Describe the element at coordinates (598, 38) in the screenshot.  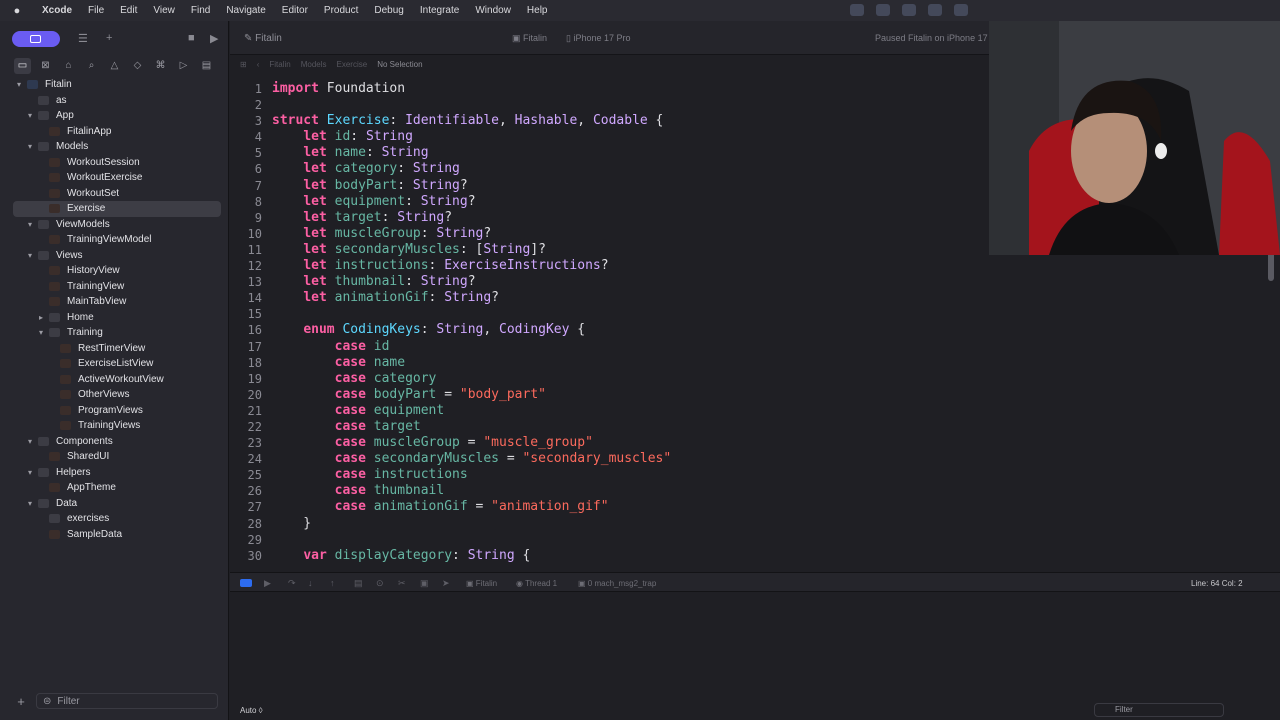
I see `destination-selector: ▯ iPhone 17 Pro` at that location.